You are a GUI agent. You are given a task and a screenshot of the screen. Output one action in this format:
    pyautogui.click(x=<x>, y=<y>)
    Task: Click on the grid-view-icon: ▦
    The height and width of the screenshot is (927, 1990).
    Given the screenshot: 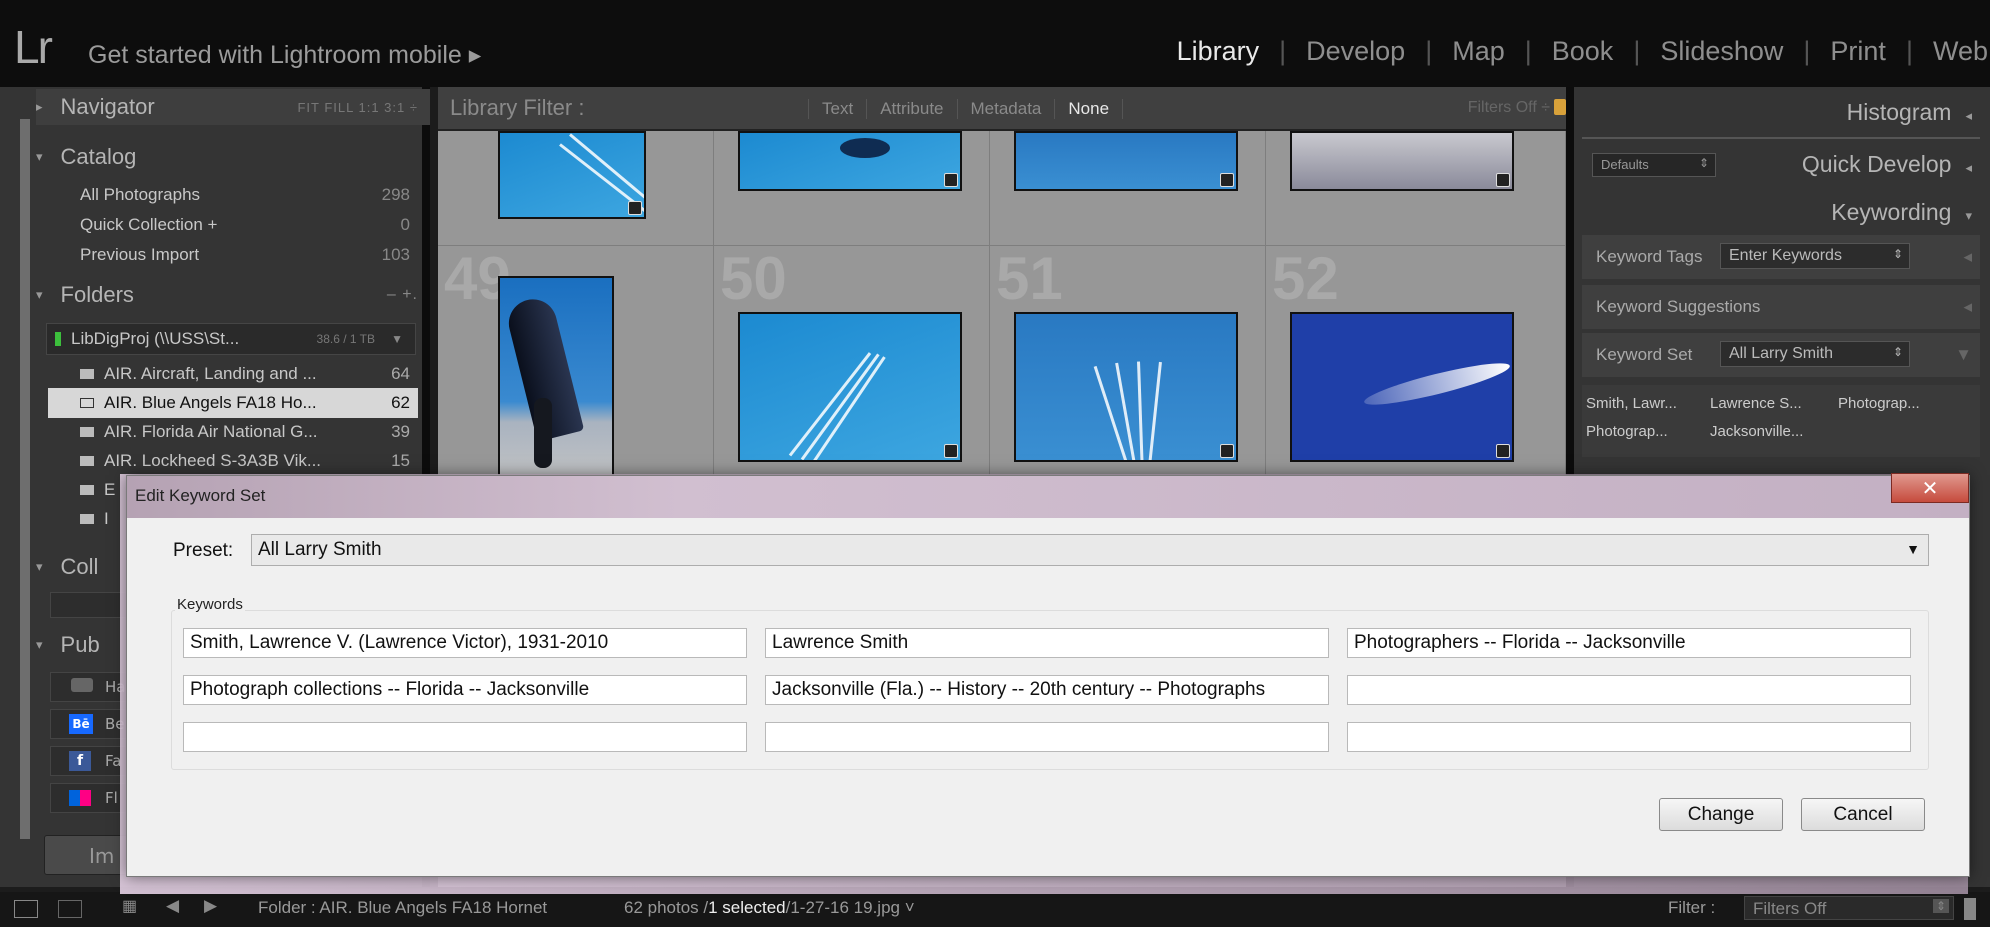 What is the action you would take?
    pyautogui.click(x=129, y=906)
    